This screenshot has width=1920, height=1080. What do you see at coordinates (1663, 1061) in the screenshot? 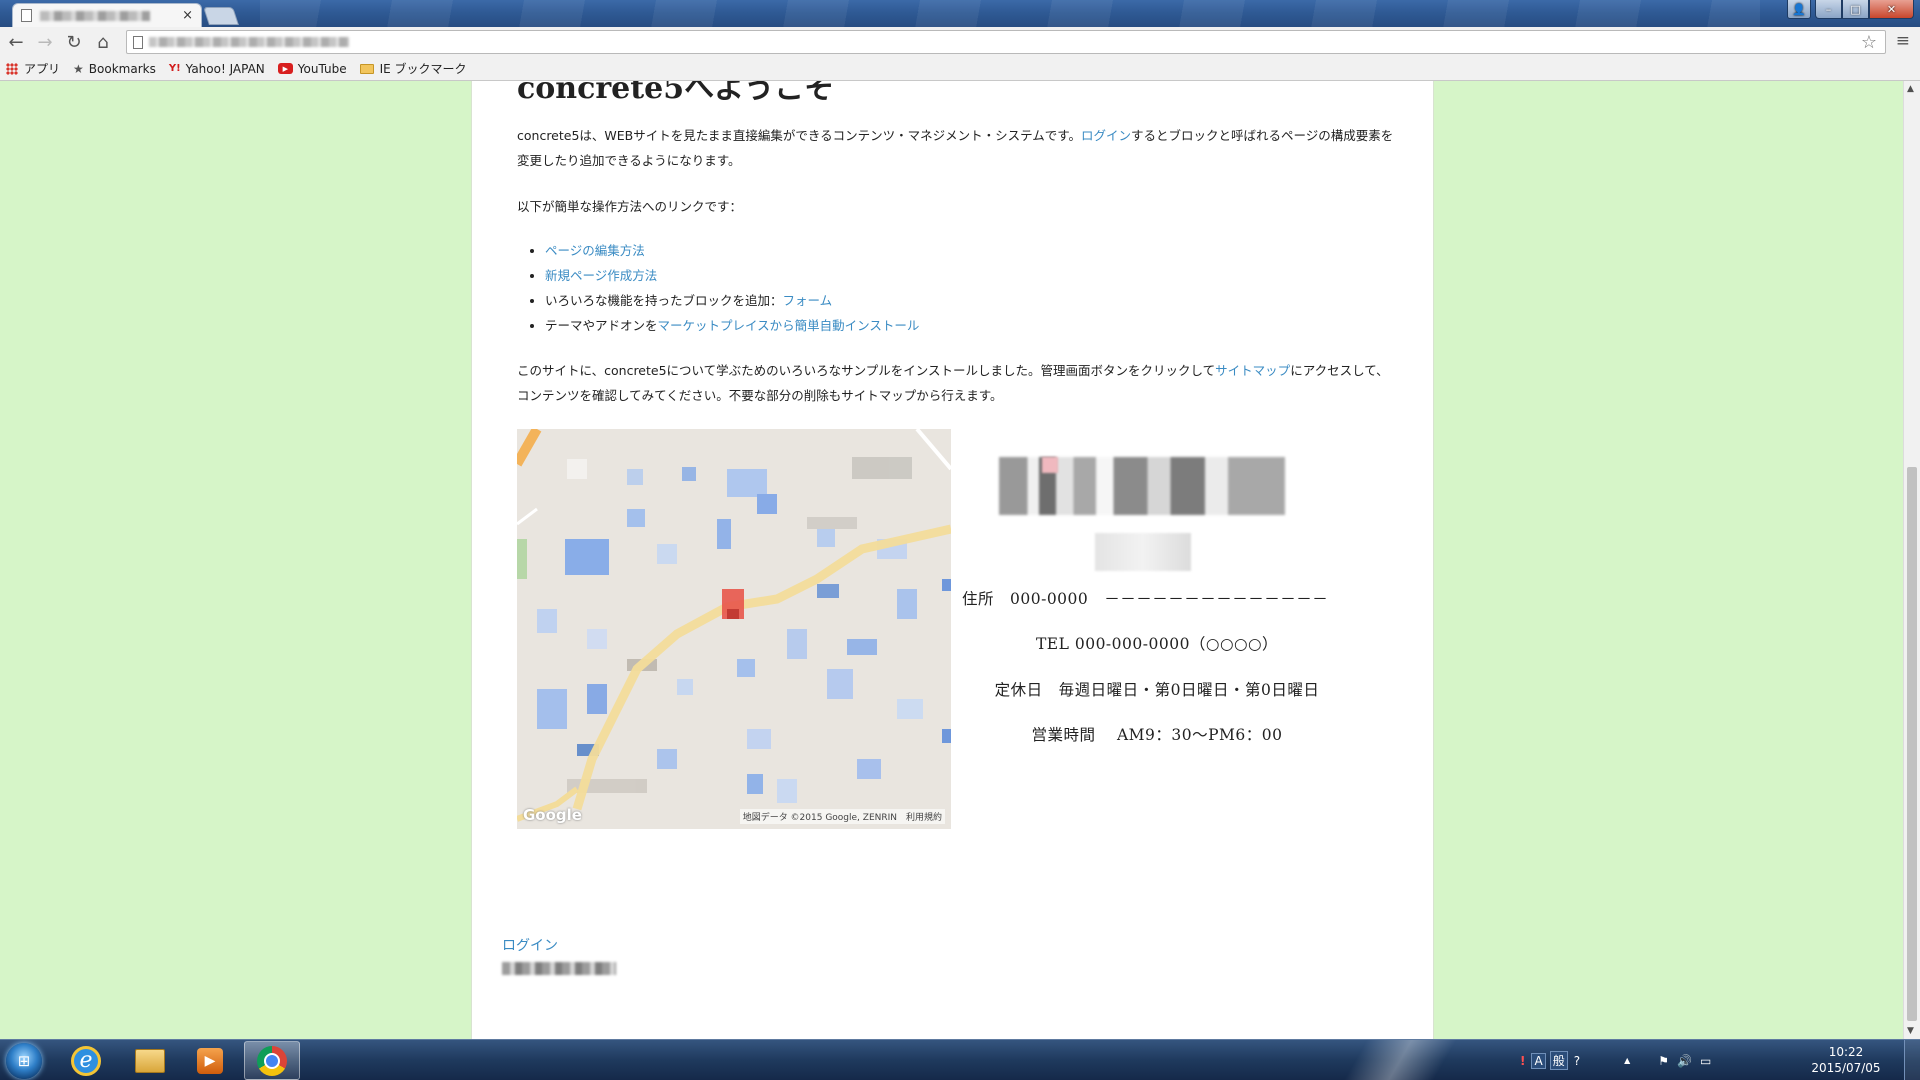
I see `action-center-flag-icon: ⚑` at bounding box center [1663, 1061].